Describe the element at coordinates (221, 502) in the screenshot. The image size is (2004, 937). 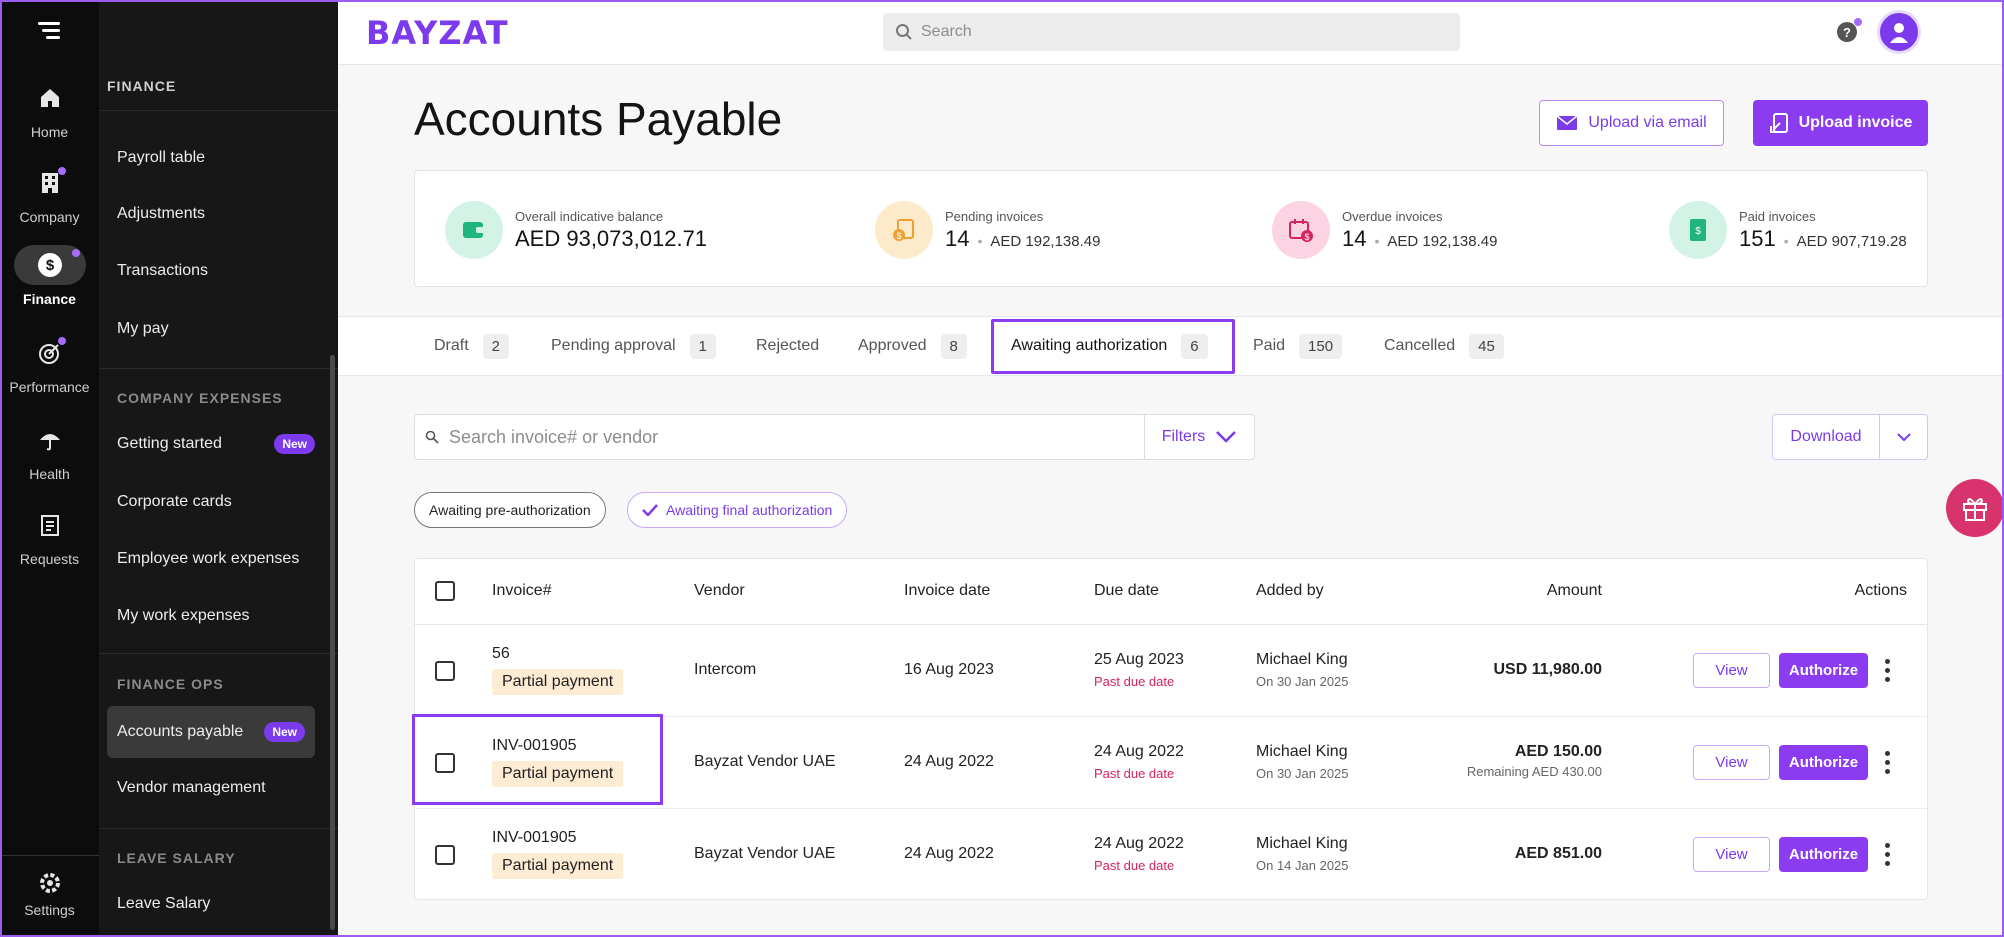
I see `sidebar-item-corporate-cards: Corporate cards` at that location.